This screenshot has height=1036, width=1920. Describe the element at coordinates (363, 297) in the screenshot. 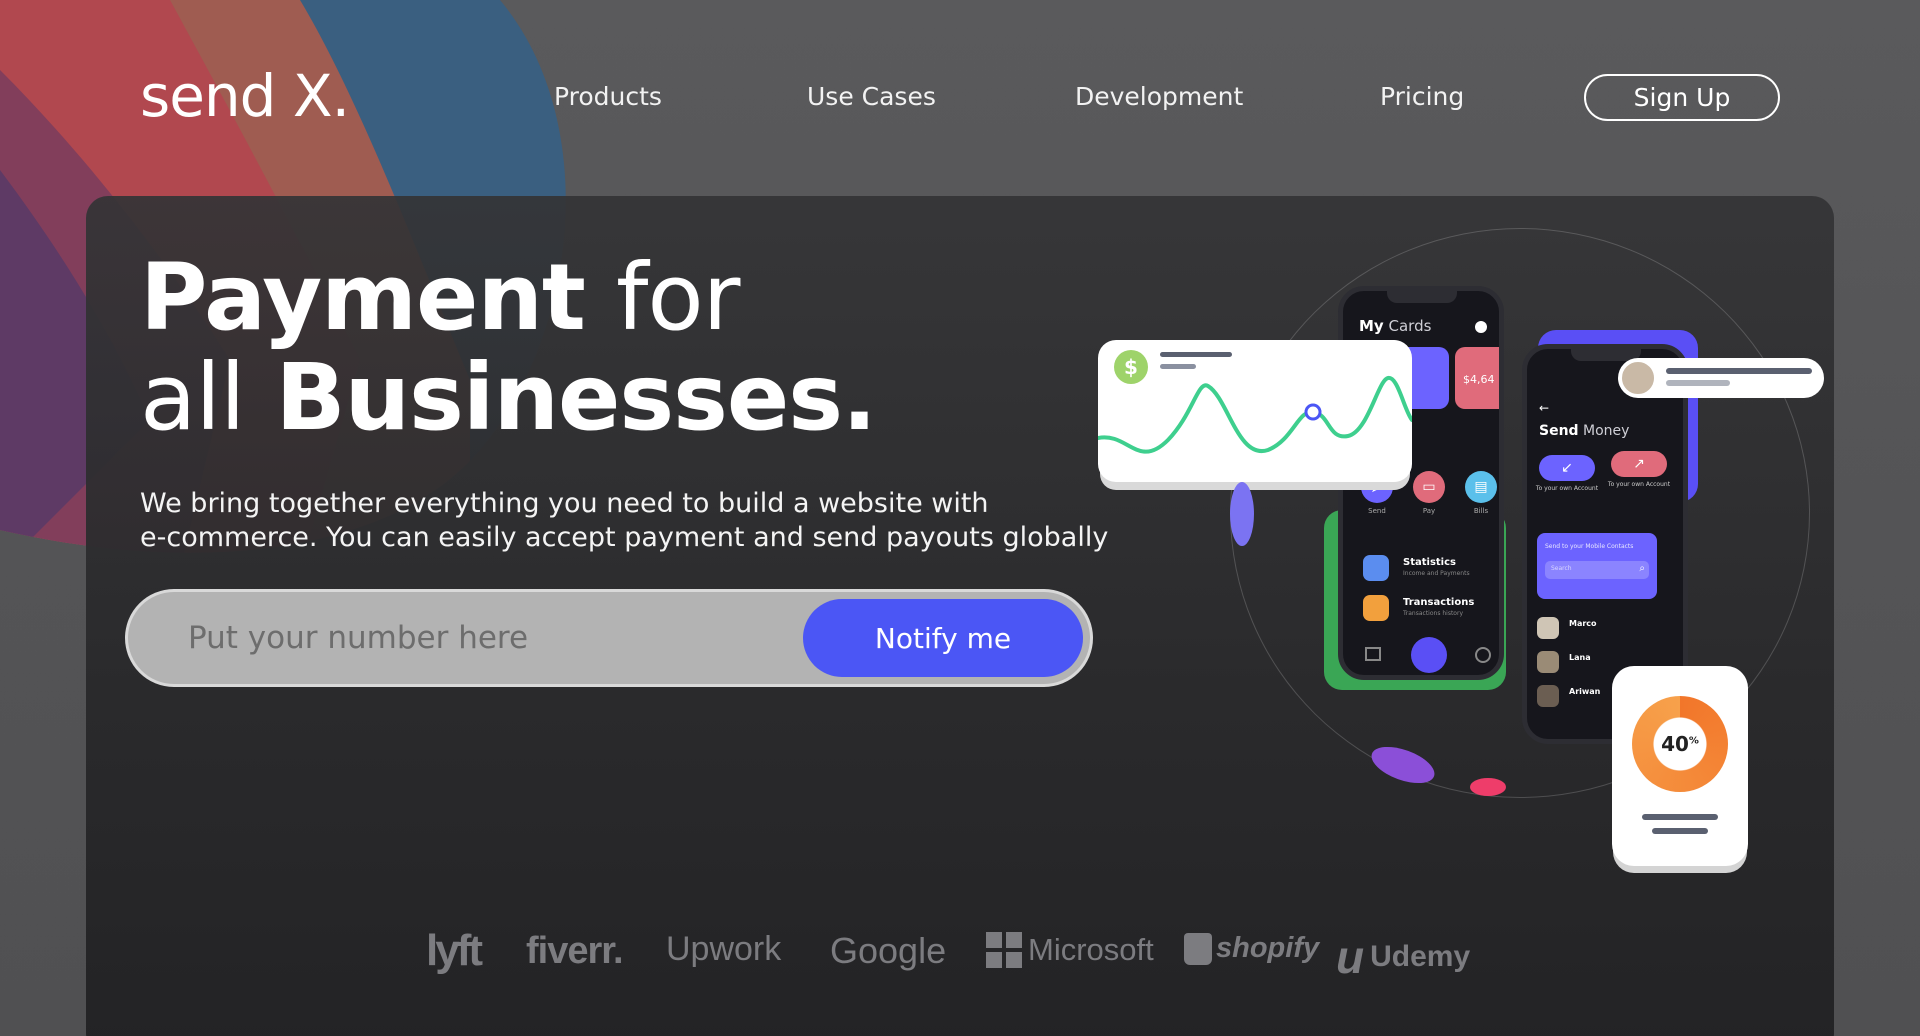

I see `headline-word-payment: Payment` at that location.